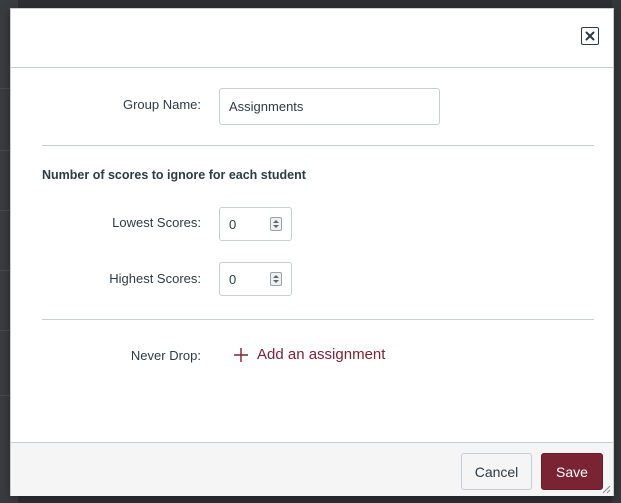  What do you see at coordinates (233, 279) in the screenshot?
I see `highest-scores-value: 0` at bounding box center [233, 279].